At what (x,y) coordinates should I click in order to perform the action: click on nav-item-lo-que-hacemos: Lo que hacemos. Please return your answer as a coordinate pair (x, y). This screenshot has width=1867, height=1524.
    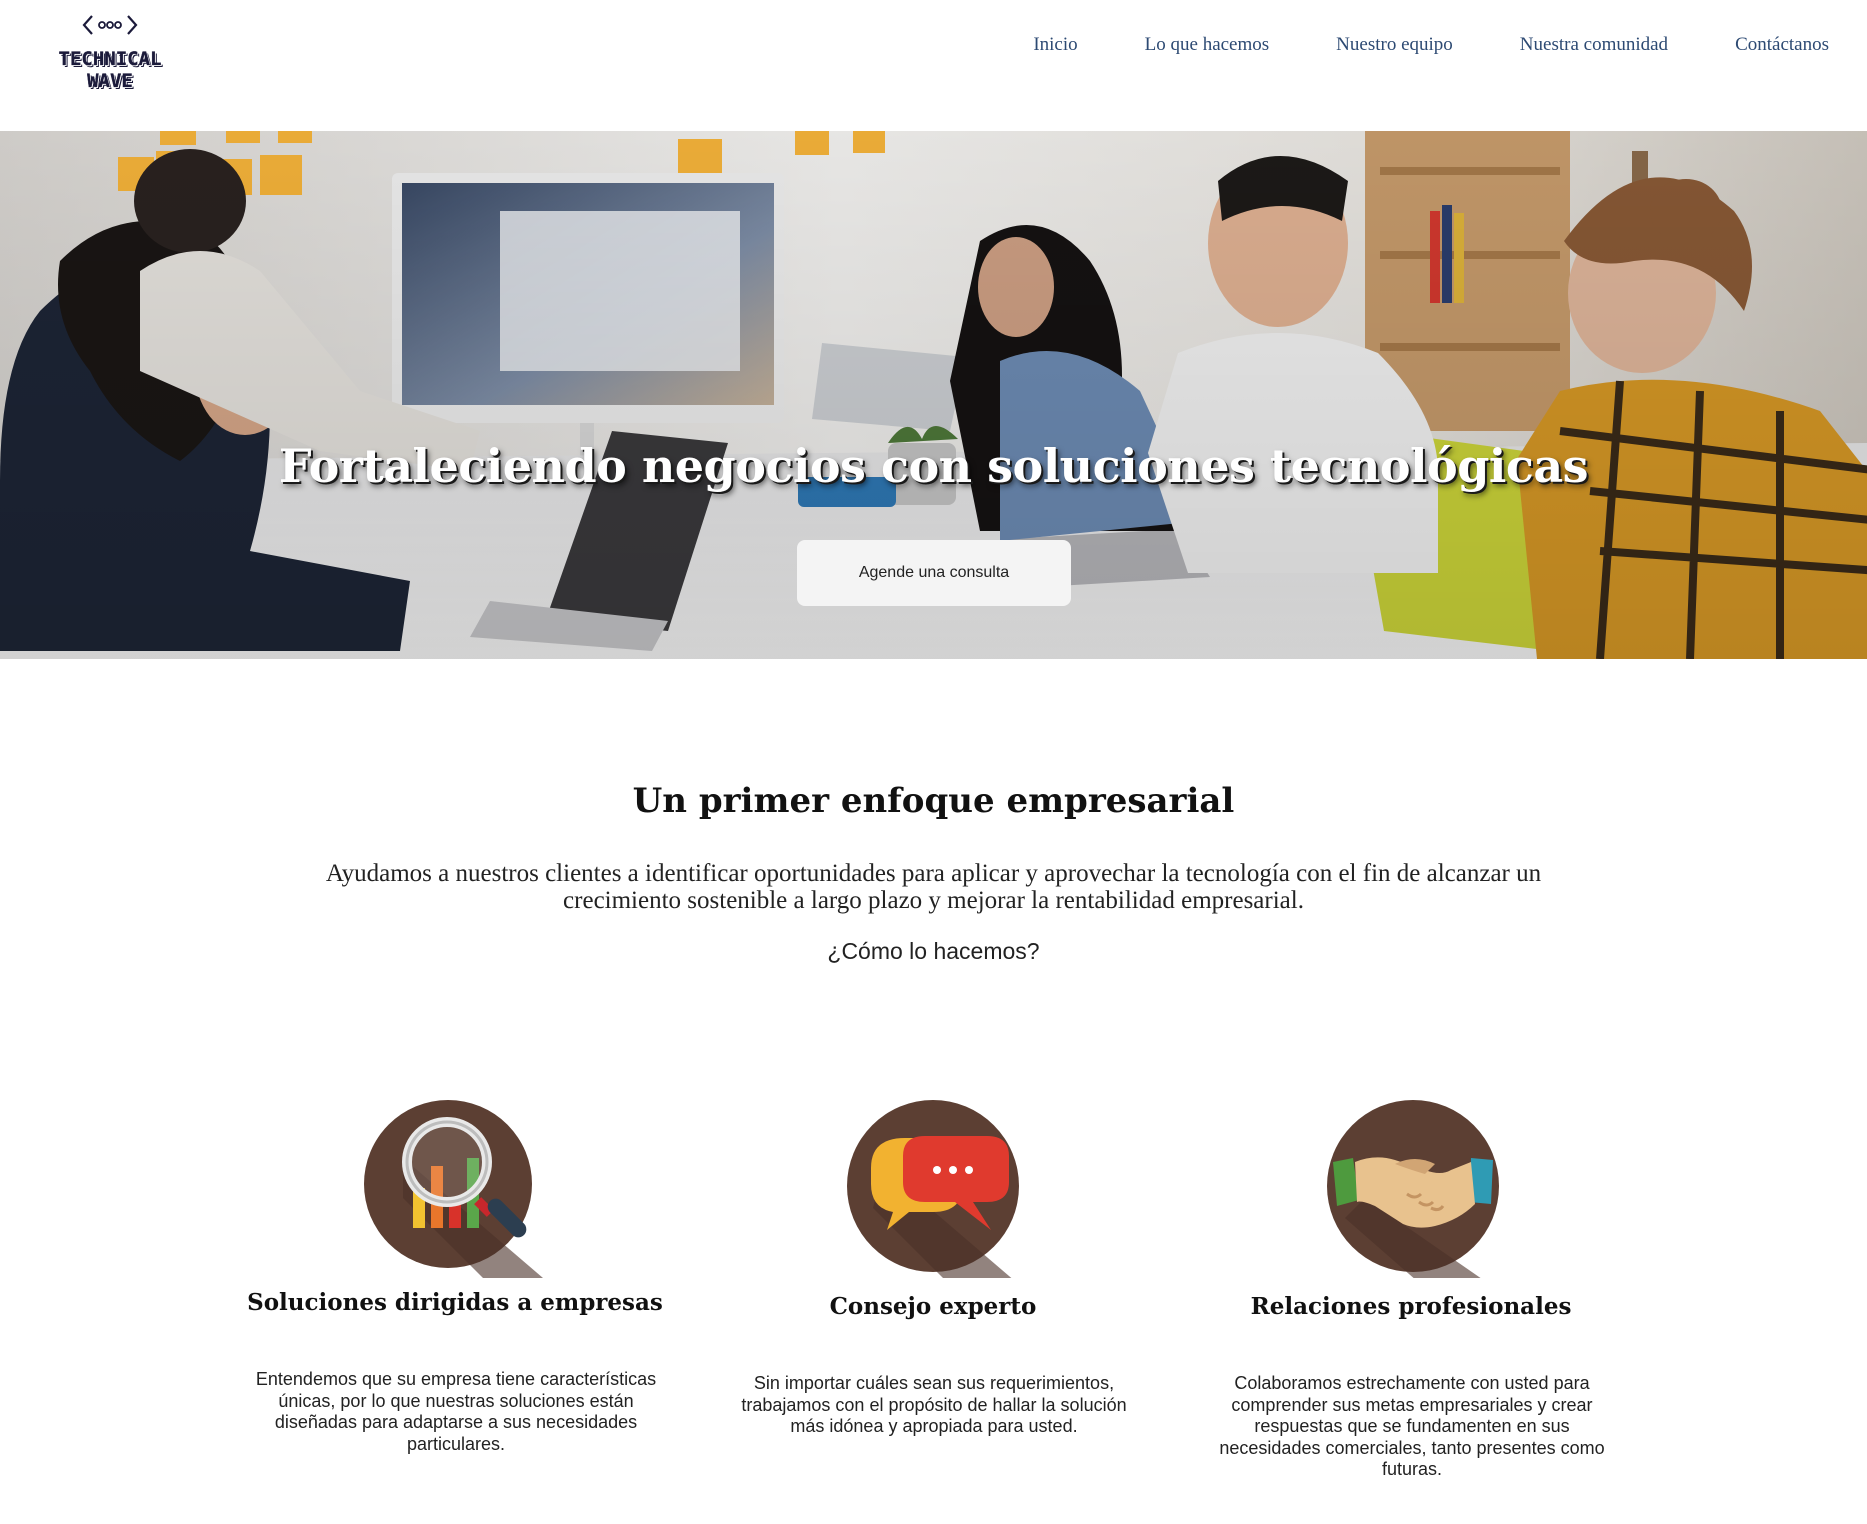
    Looking at the image, I should click on (1207, 45).